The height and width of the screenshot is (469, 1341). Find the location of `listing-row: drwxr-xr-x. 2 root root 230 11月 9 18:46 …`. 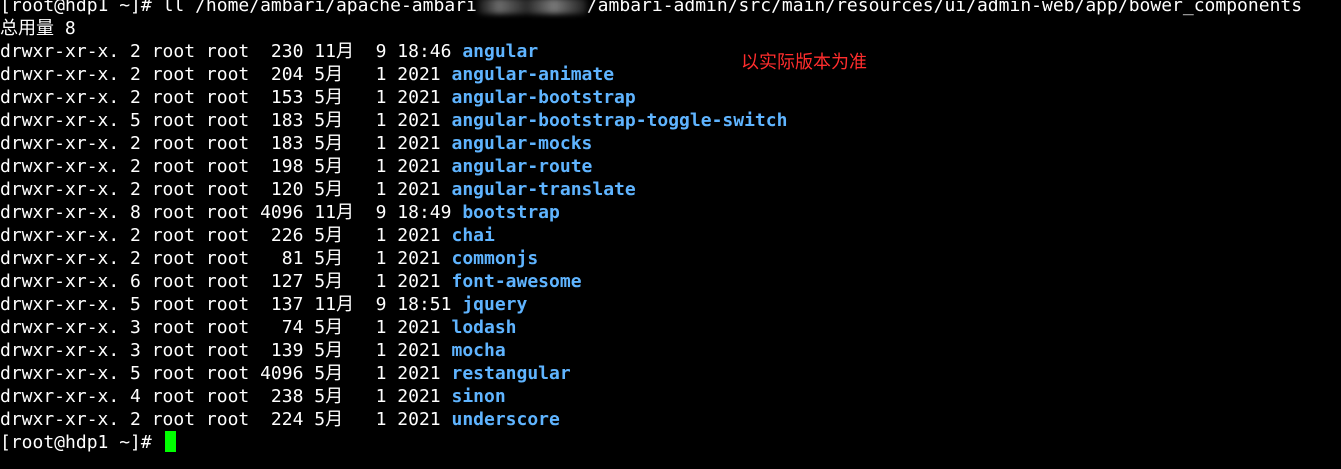

listing-row: drwxr-xr-x. 2 root root 230 11月 9 18:46 … is located at coordinates (670, 51).